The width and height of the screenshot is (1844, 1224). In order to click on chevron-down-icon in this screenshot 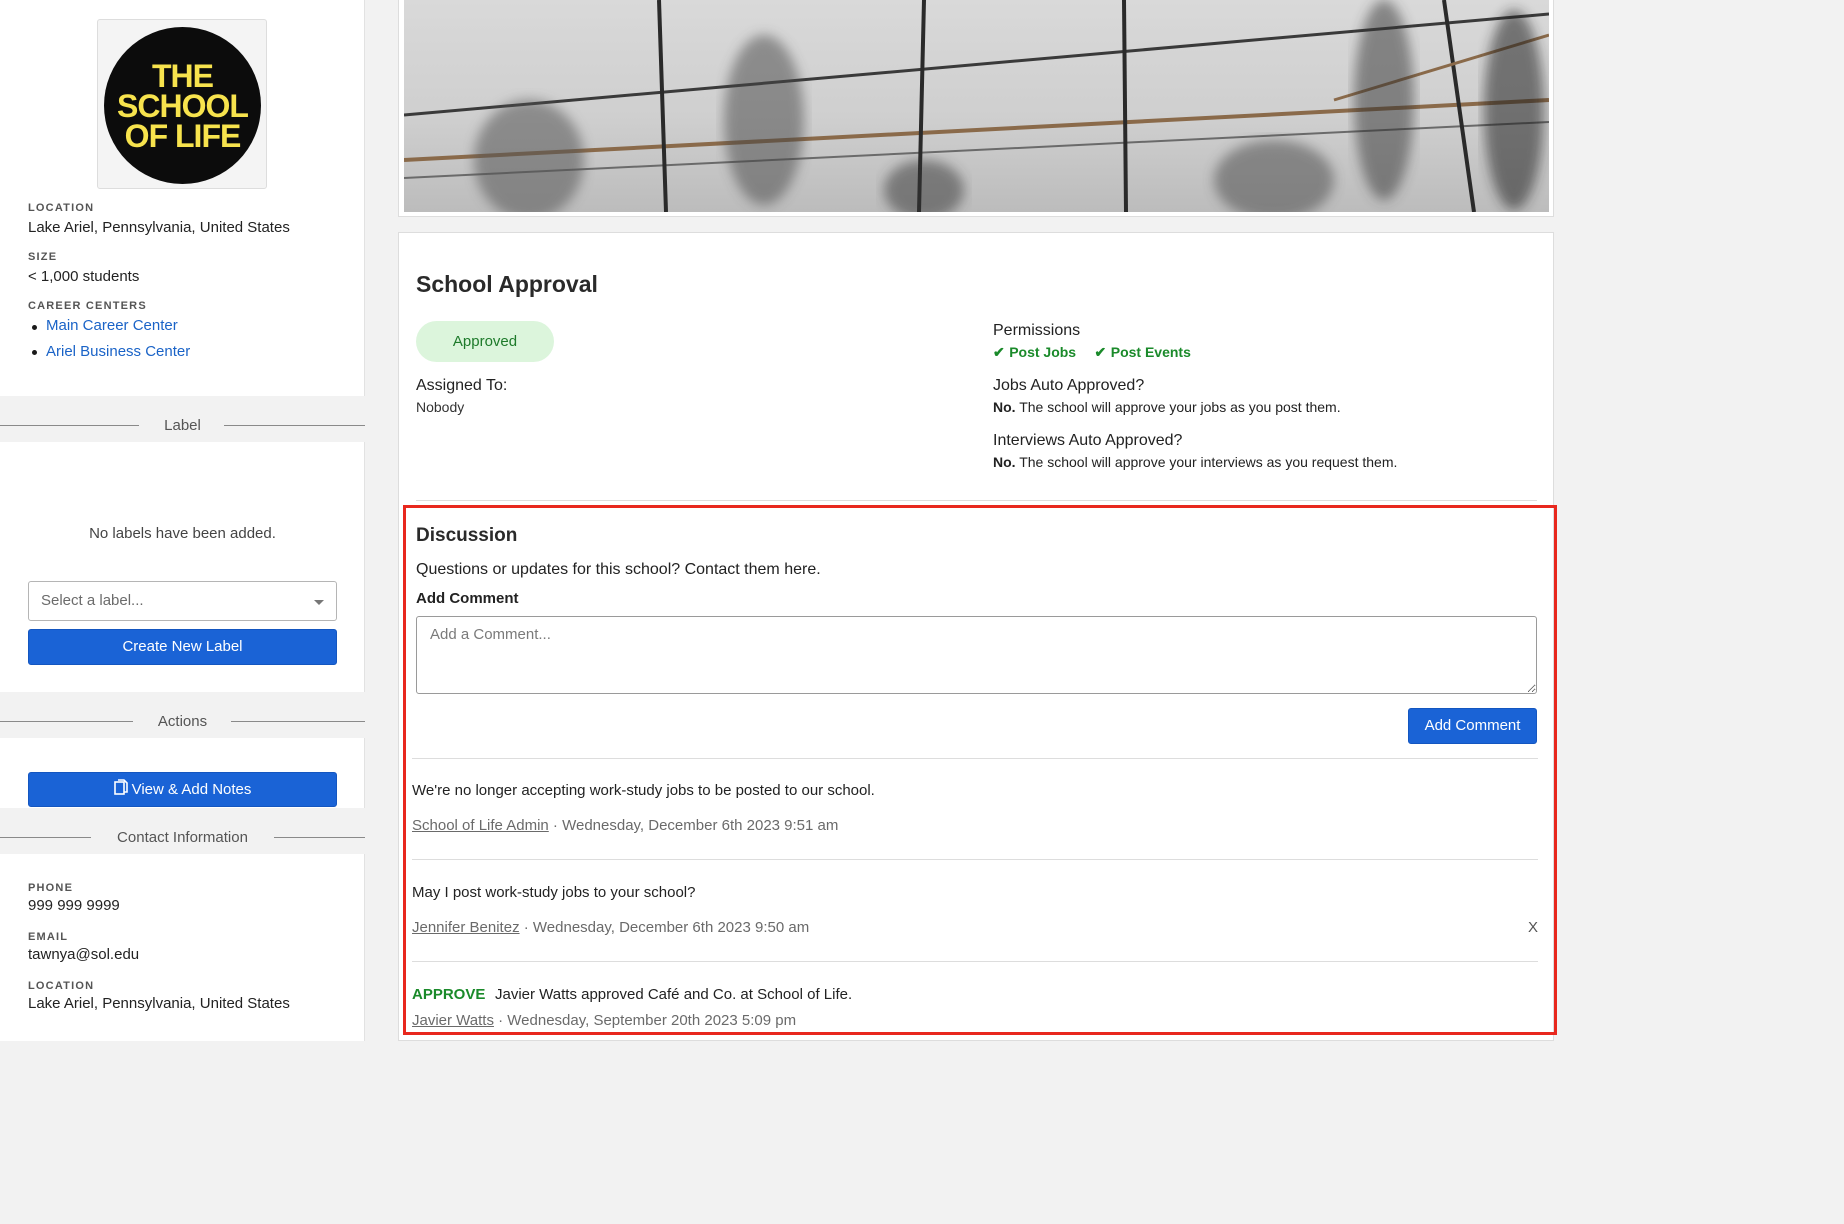, I will do `click(319, 602)`.